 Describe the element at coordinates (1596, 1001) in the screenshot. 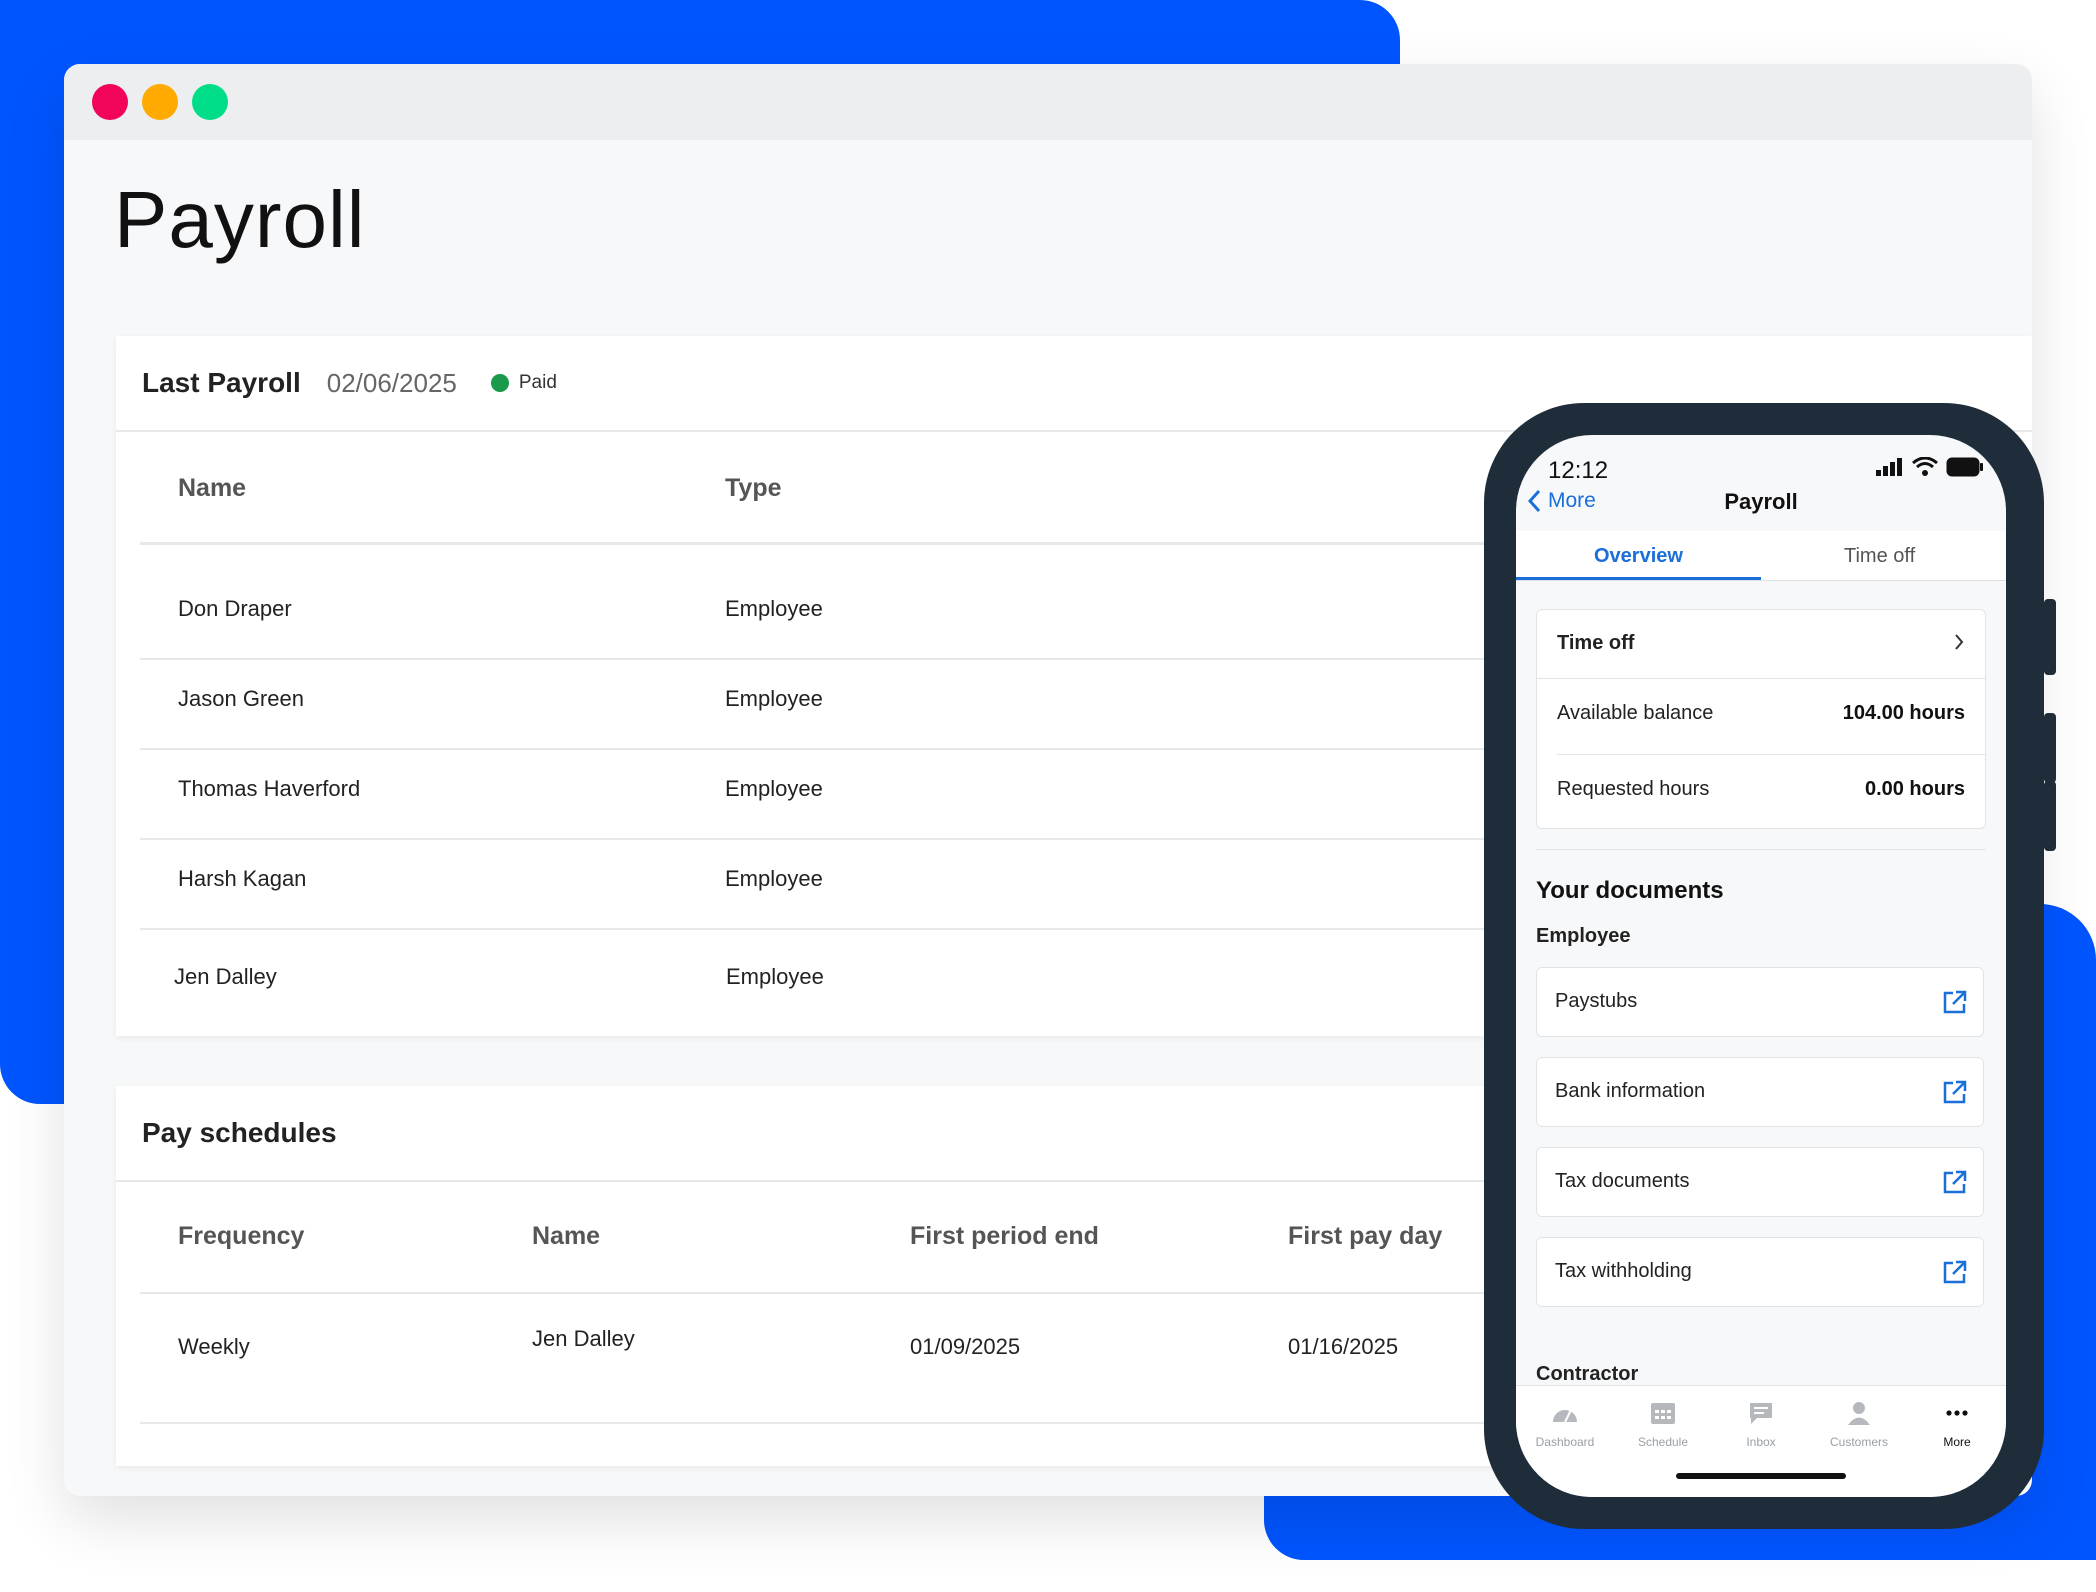

I see `doc-label: Paystubs` at that location.